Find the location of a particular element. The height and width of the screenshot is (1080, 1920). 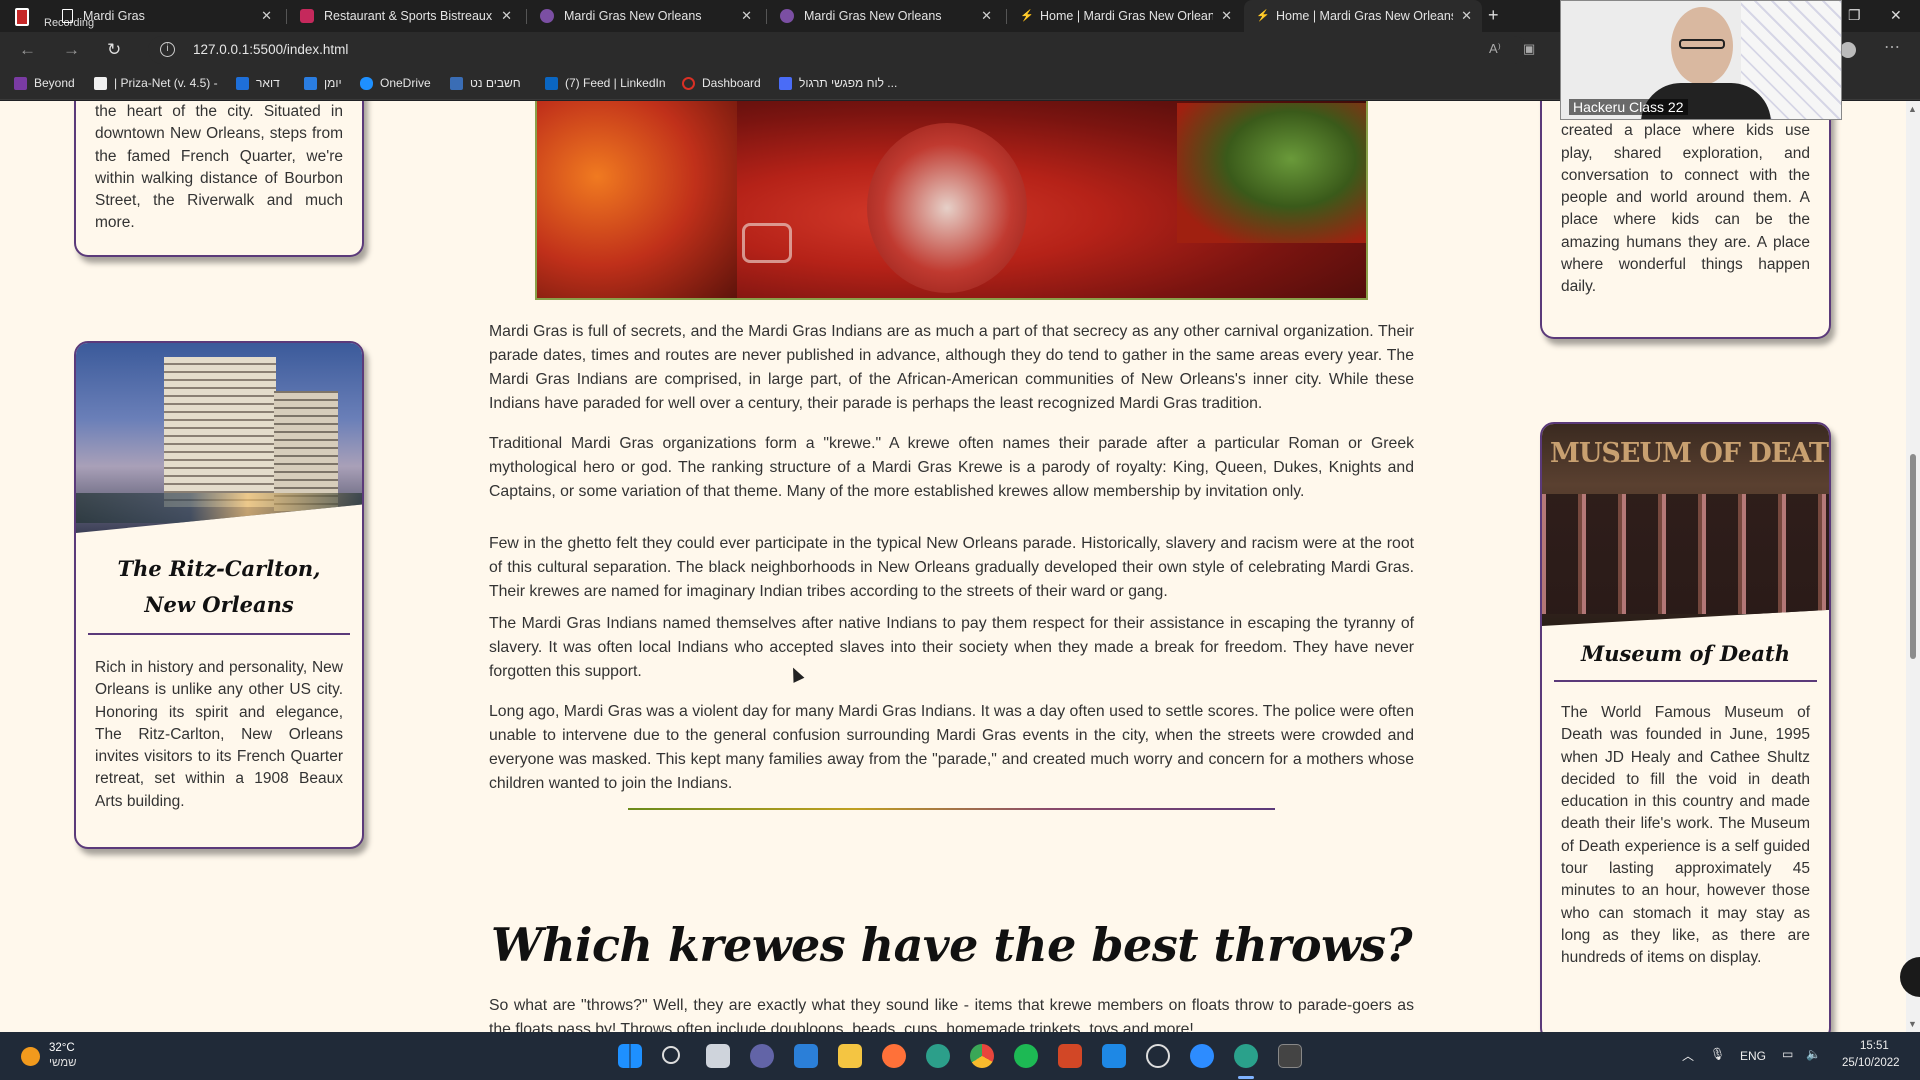

bookmark-priza-net: | Priza-Net (v. 4.5) - is located at coordinates (156, 83).